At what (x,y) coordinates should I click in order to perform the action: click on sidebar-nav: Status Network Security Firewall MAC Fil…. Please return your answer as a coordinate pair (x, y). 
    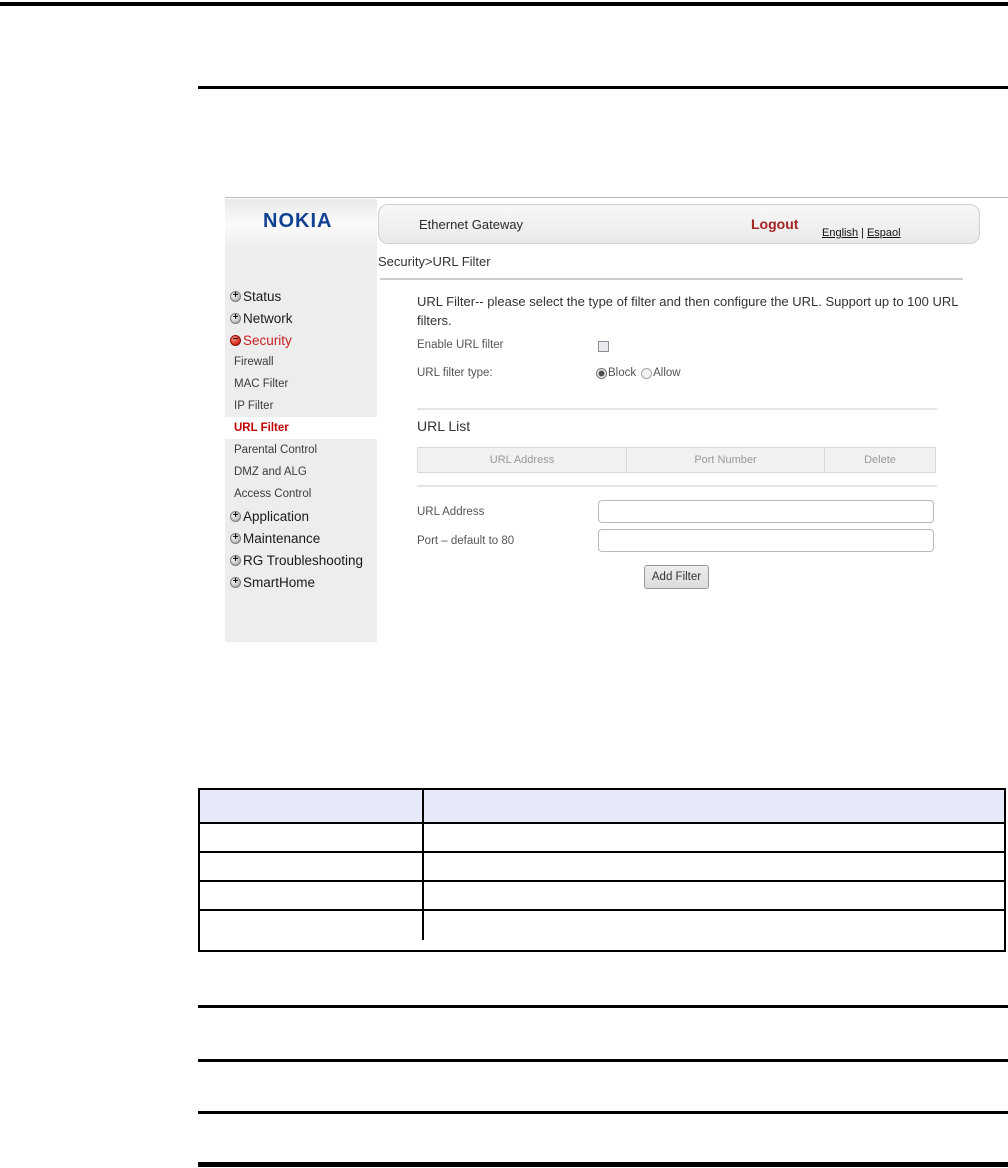
    Looking at the image, I should click on (301, 439).